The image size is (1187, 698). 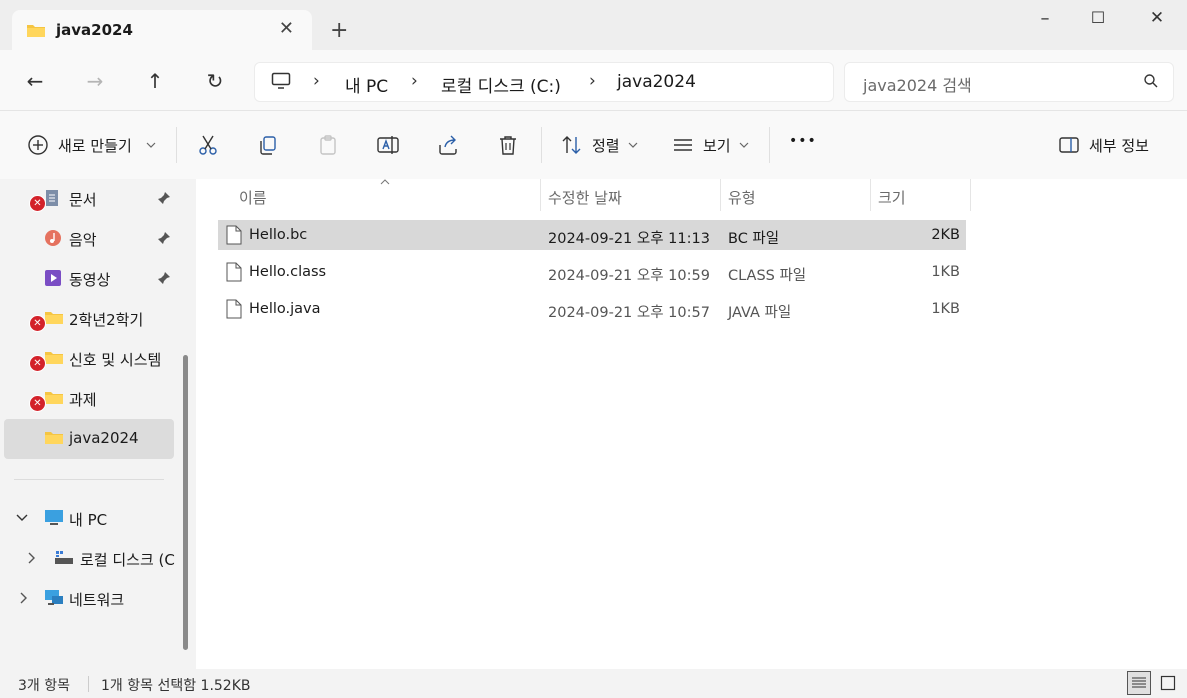 What do you see at coordinates (35, 81) in the screenshot?
I see `back-button: ←` at bounding box center [35, 81].